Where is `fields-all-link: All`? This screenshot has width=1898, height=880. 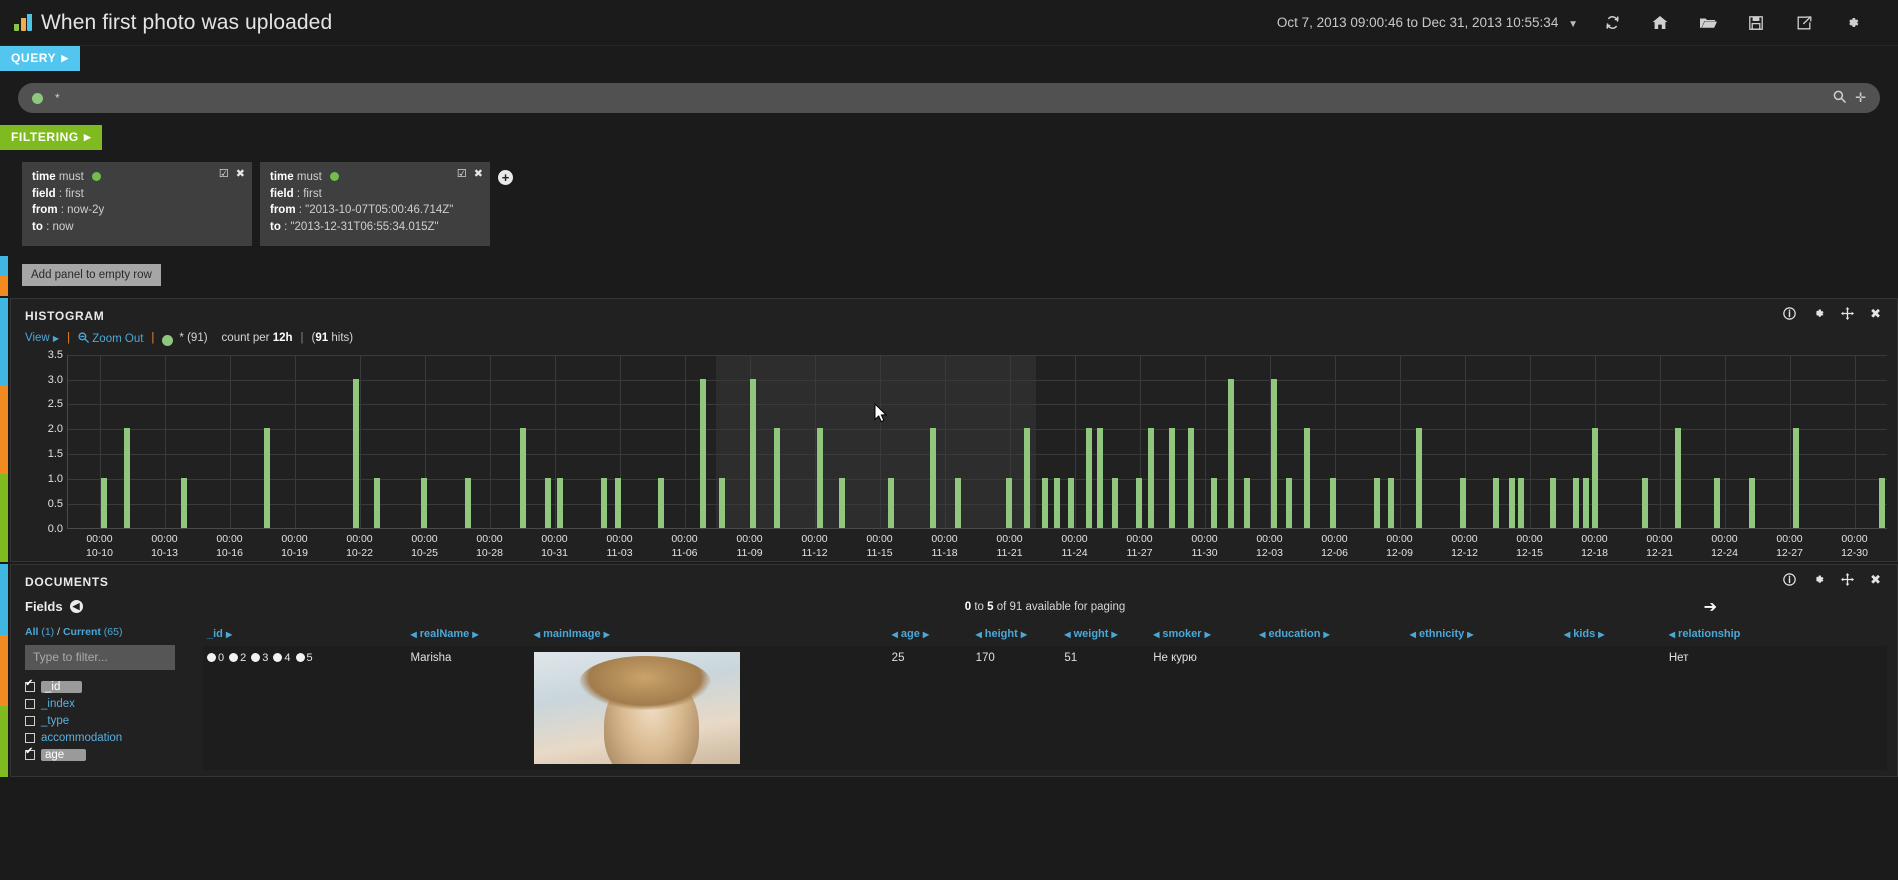 fields-all-link: All is located at coordinates (31, 632).